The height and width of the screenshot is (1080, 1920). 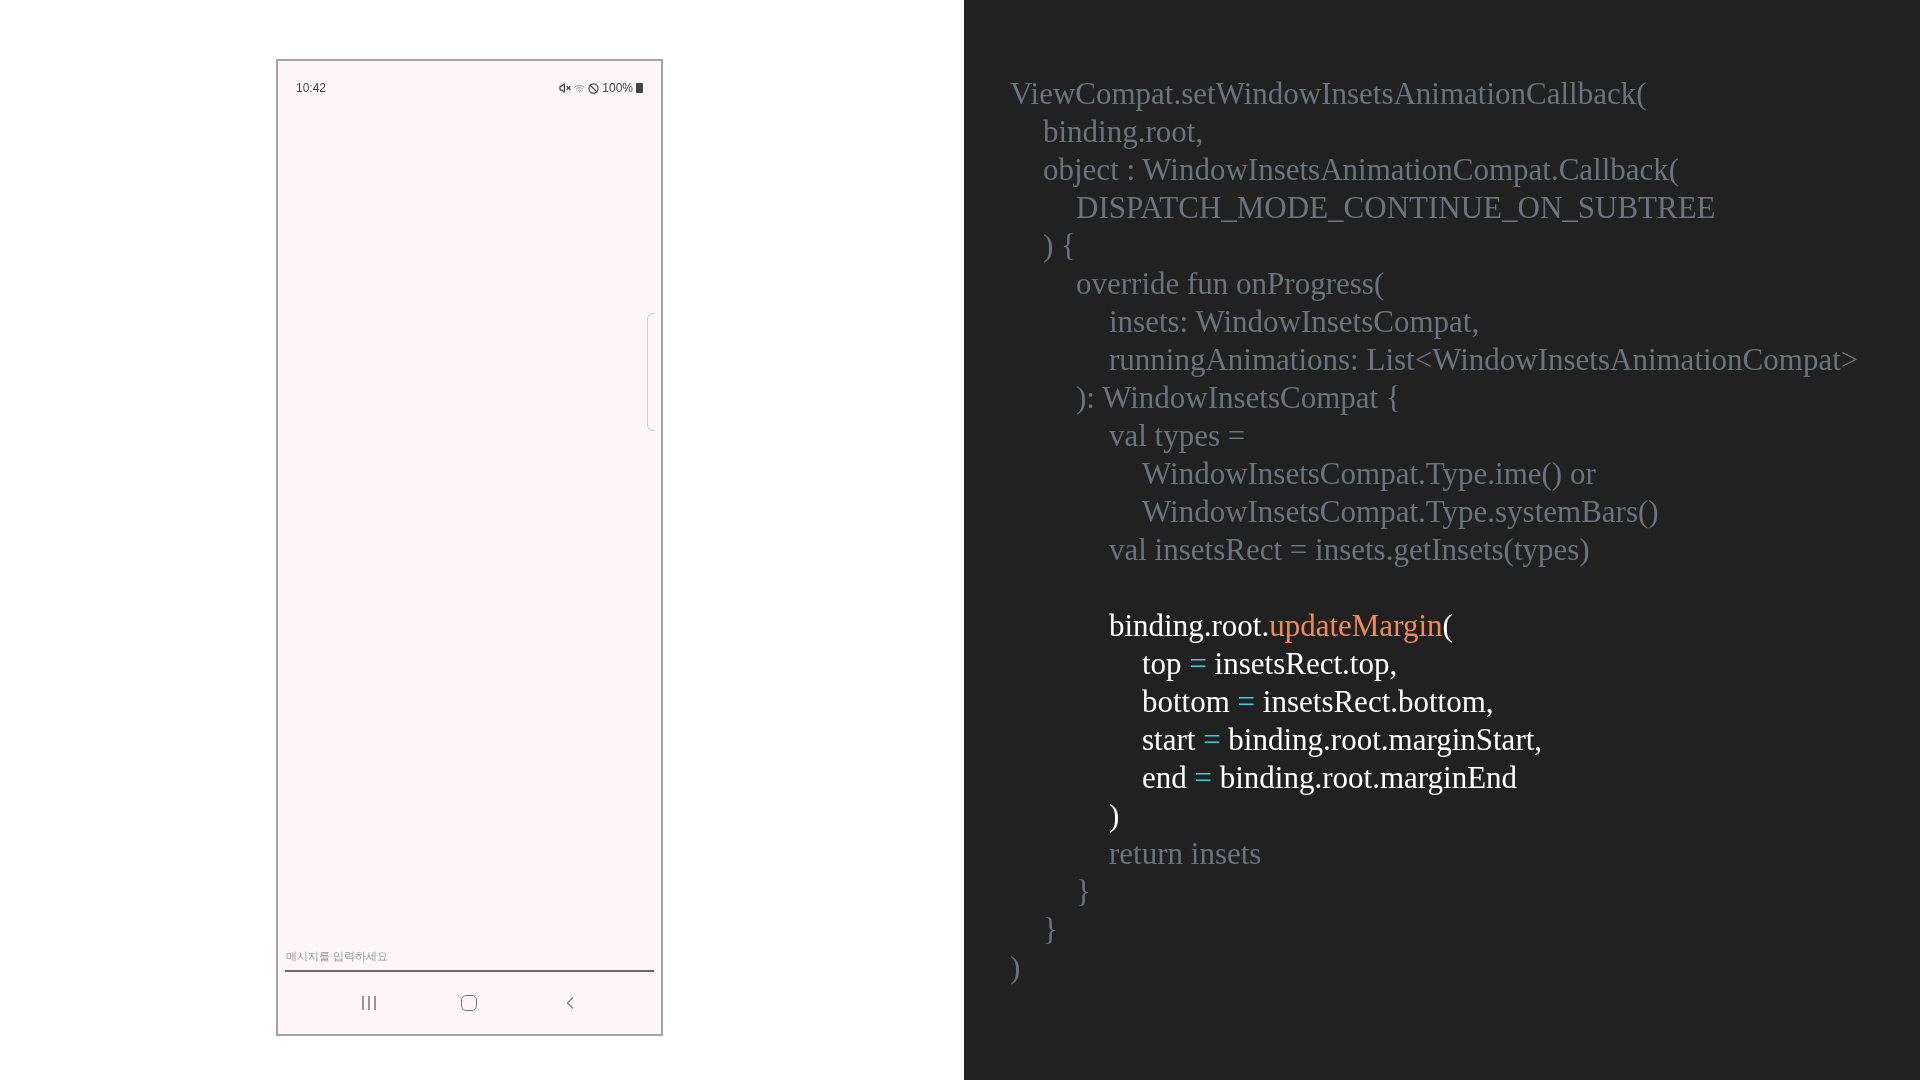 What do you see at coordinates (1349, 550) in the screenshot?
I see `code-line: val insetsRect = insets.getInsets(types)` at bounding box center [1349, 550].